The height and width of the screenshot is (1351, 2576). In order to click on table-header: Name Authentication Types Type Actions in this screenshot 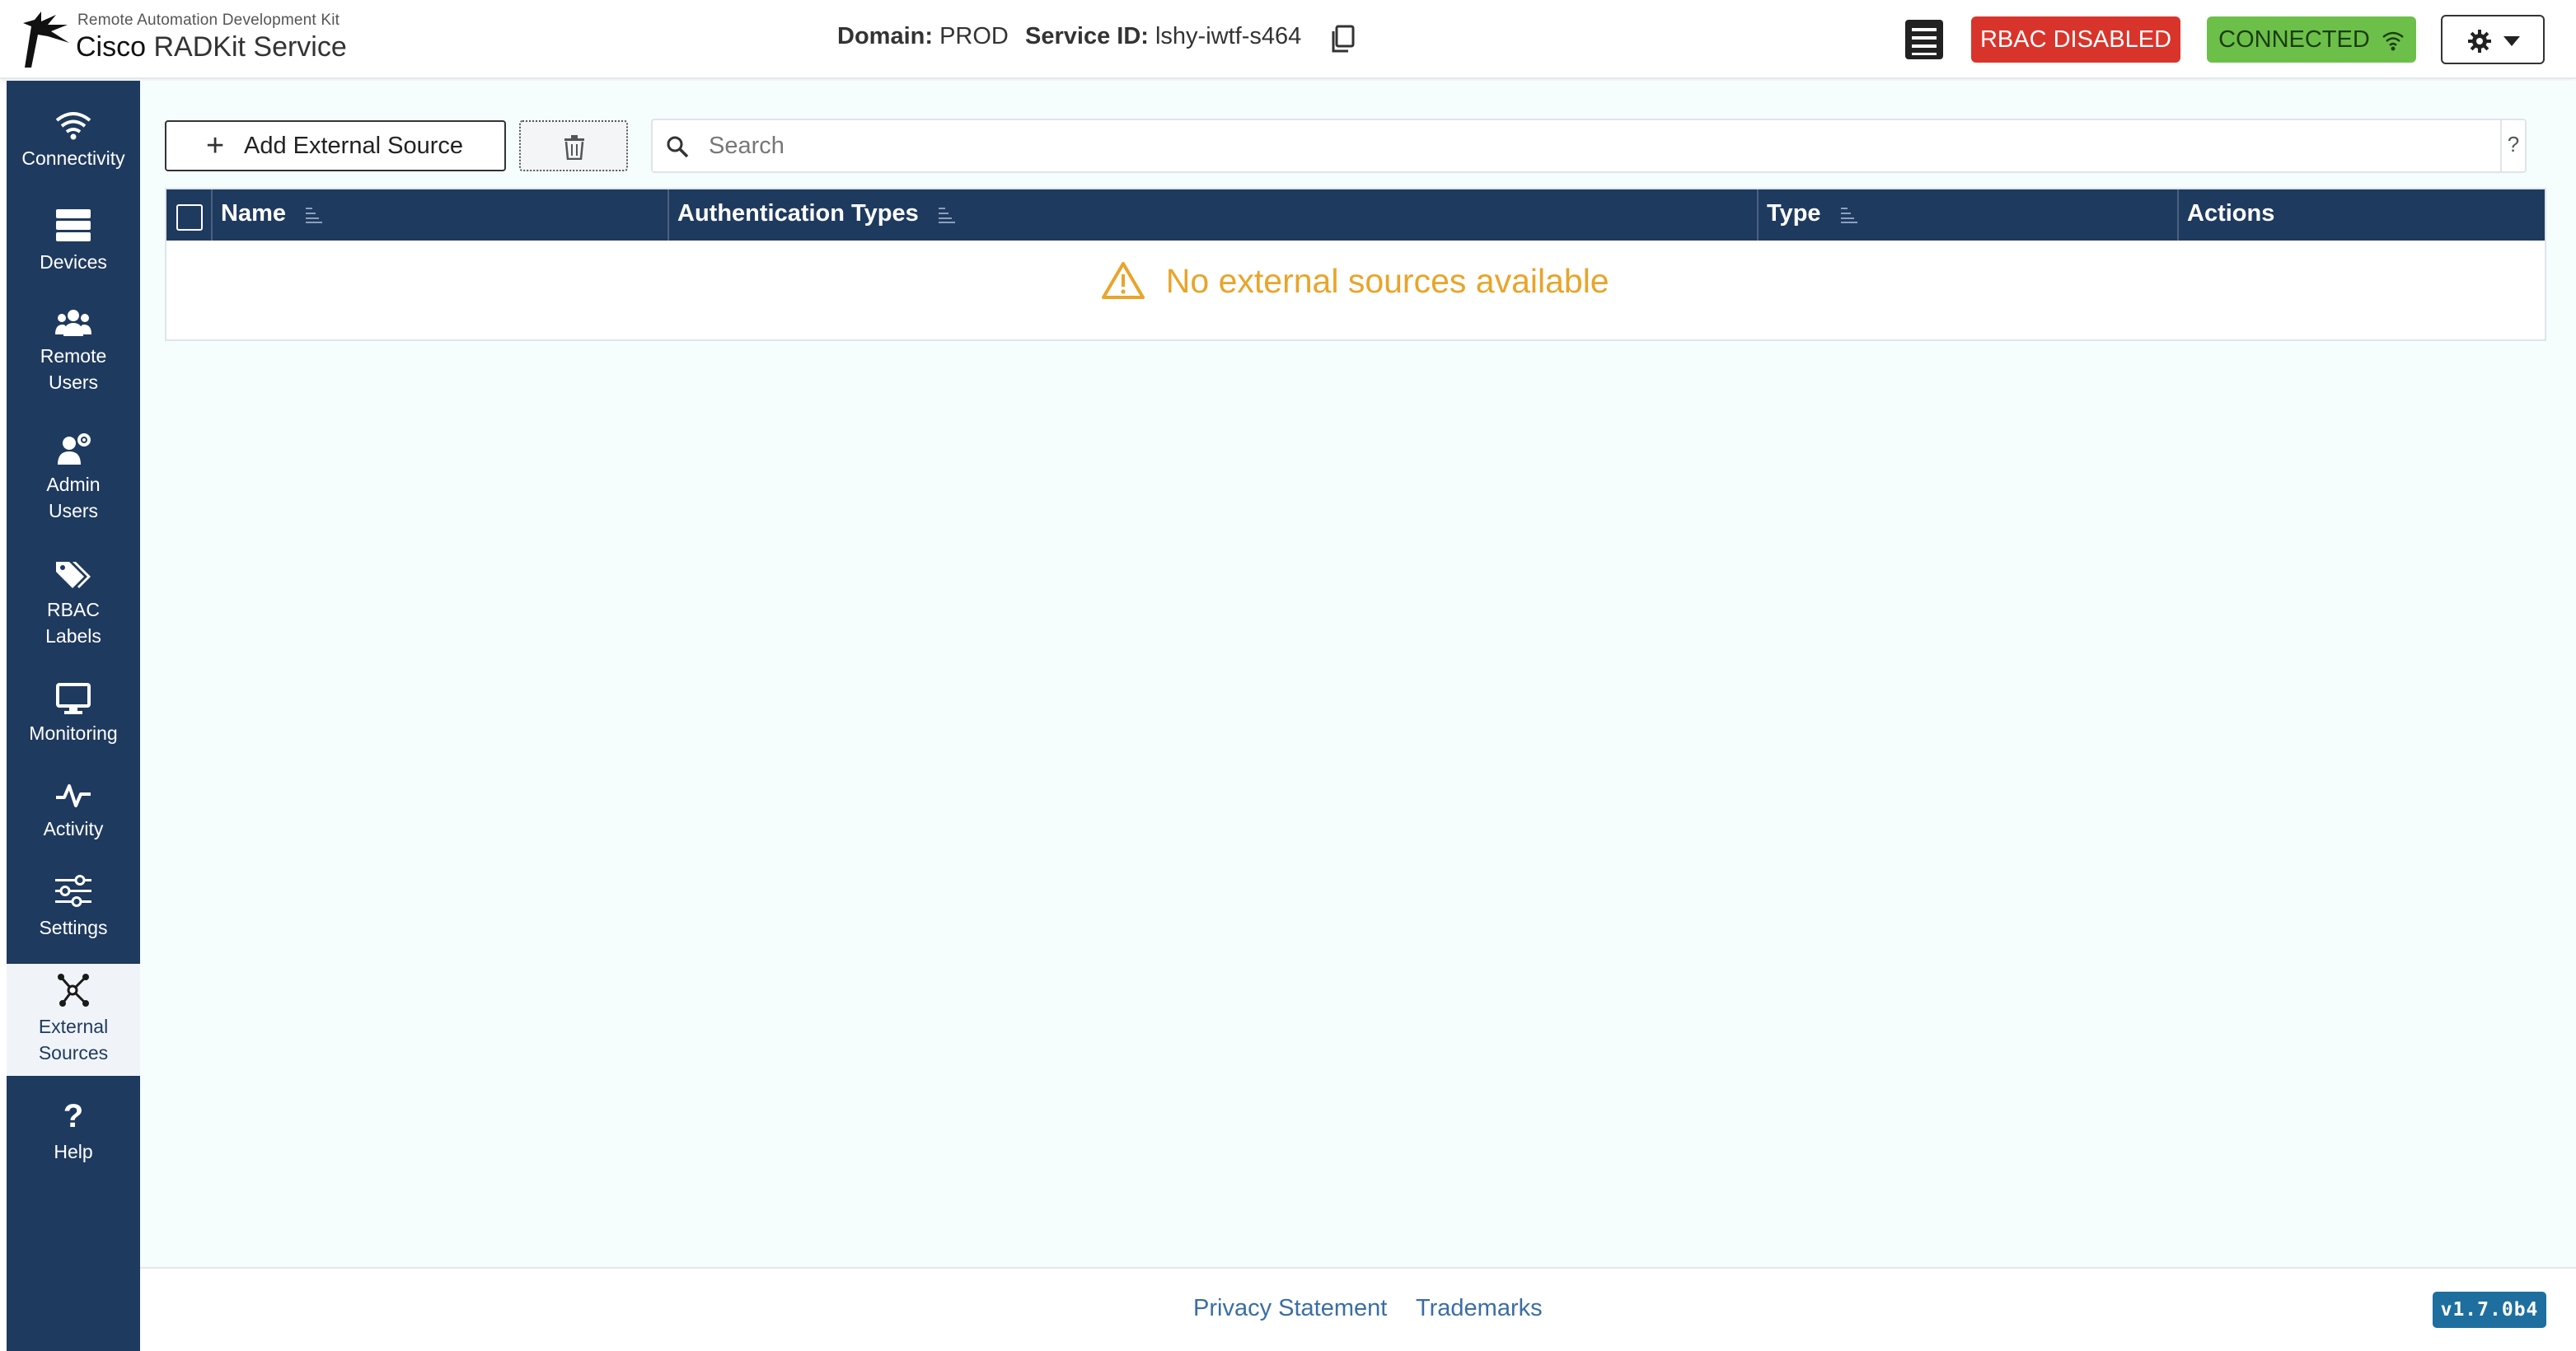, I will do `click(1355, 215)`.